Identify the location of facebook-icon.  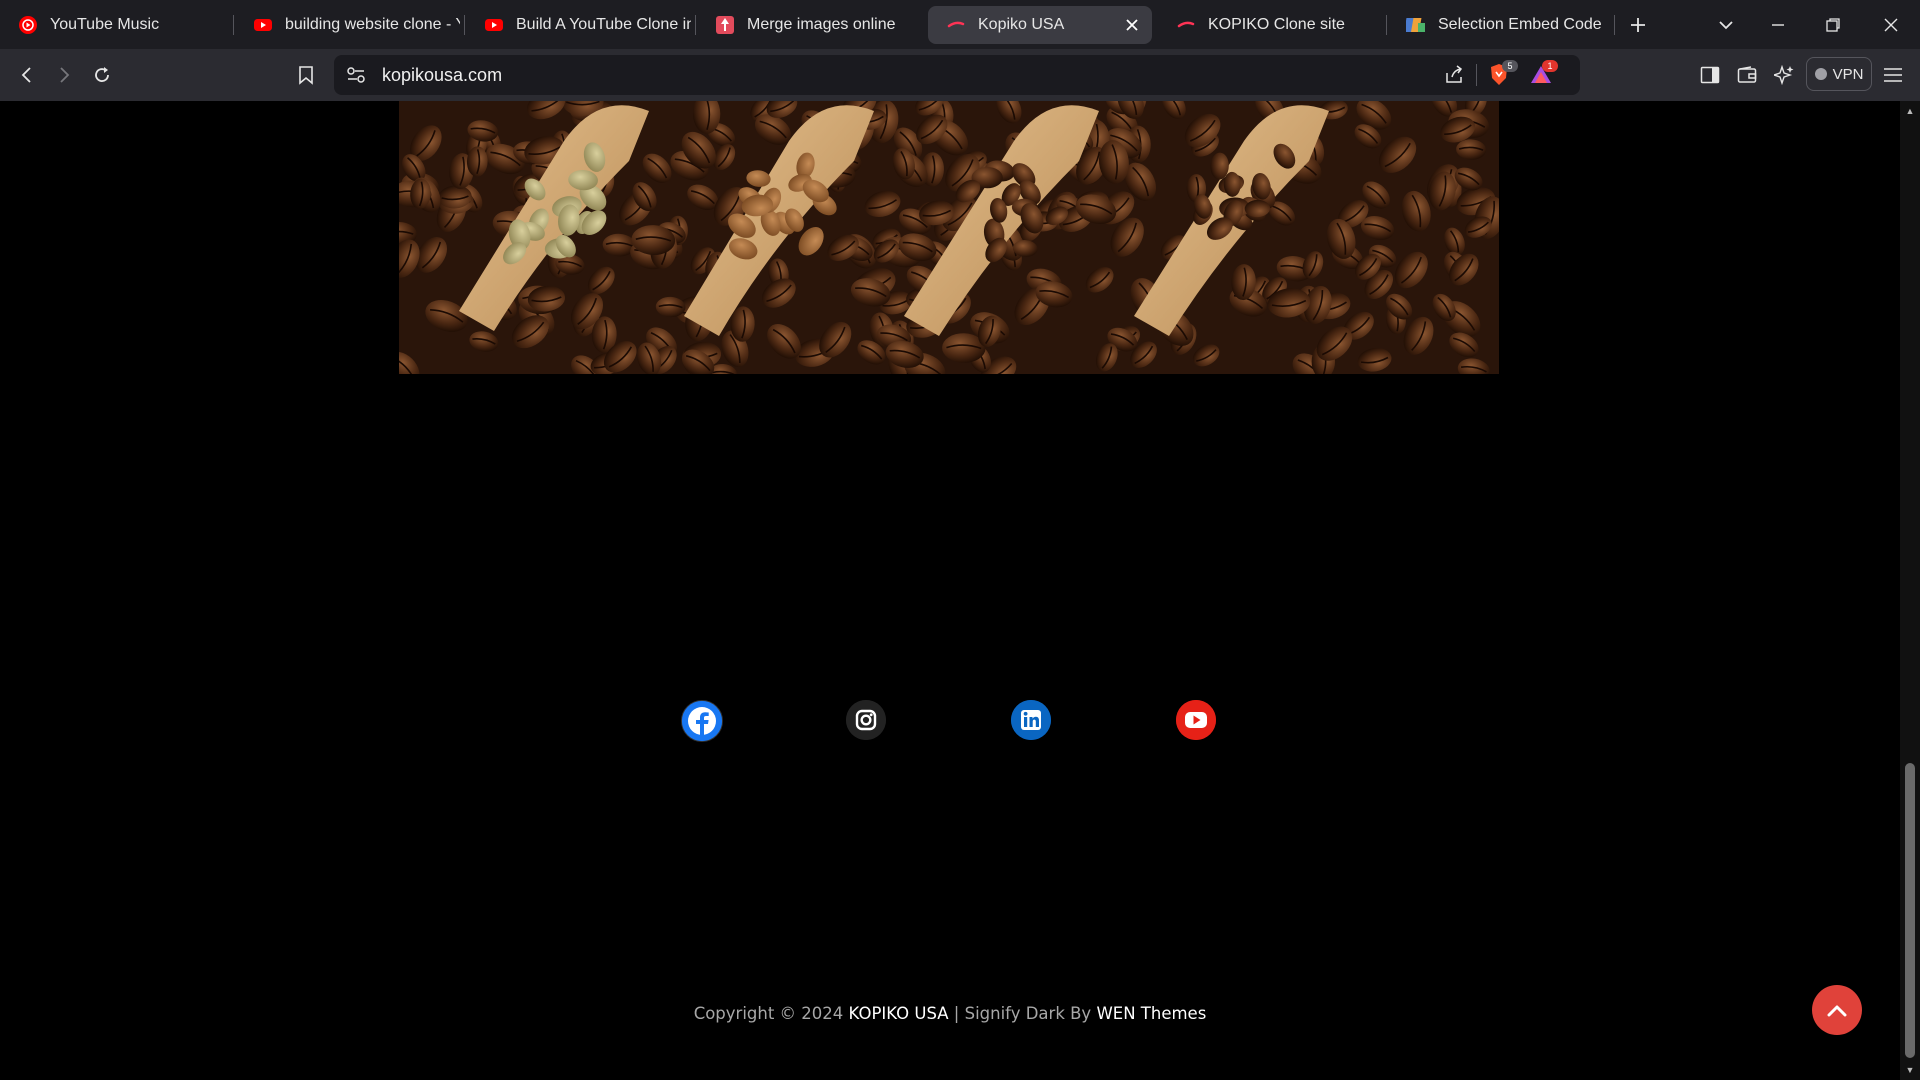
(702, 721).